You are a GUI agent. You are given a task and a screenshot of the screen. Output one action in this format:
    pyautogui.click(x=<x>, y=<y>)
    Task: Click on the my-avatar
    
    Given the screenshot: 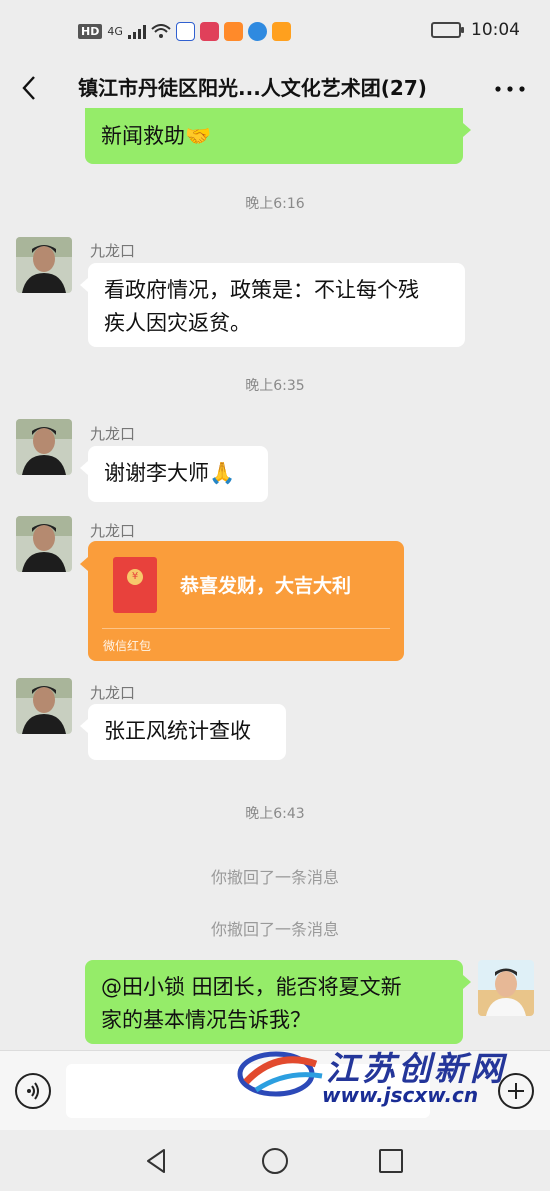 What is the action you would take?
    pyautogui.click(x=506, y=988)
    